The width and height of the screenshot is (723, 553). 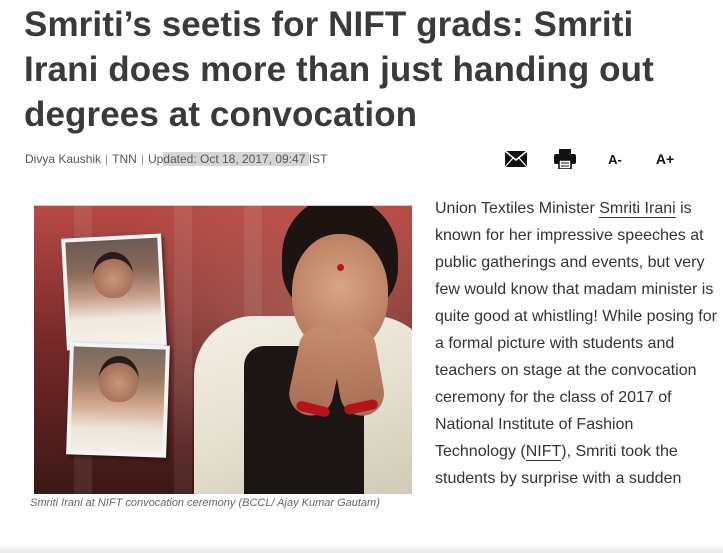 I want to click on email-share-button, so click(x=516, y=159).